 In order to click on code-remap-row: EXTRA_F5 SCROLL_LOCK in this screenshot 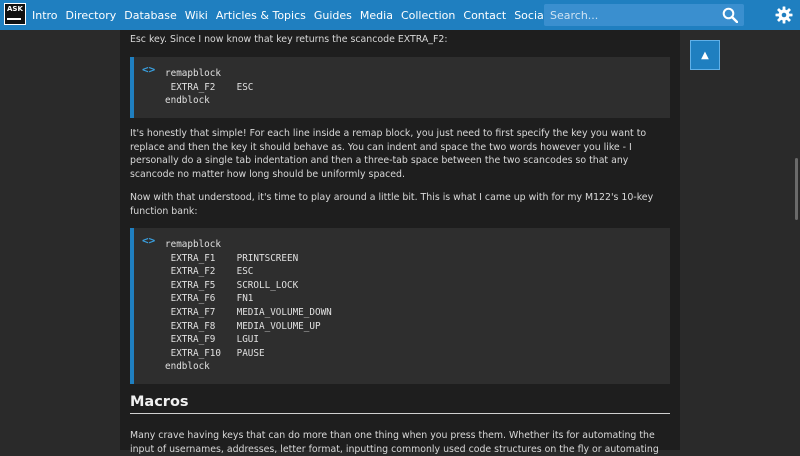, I will do `click(248, 286)`.